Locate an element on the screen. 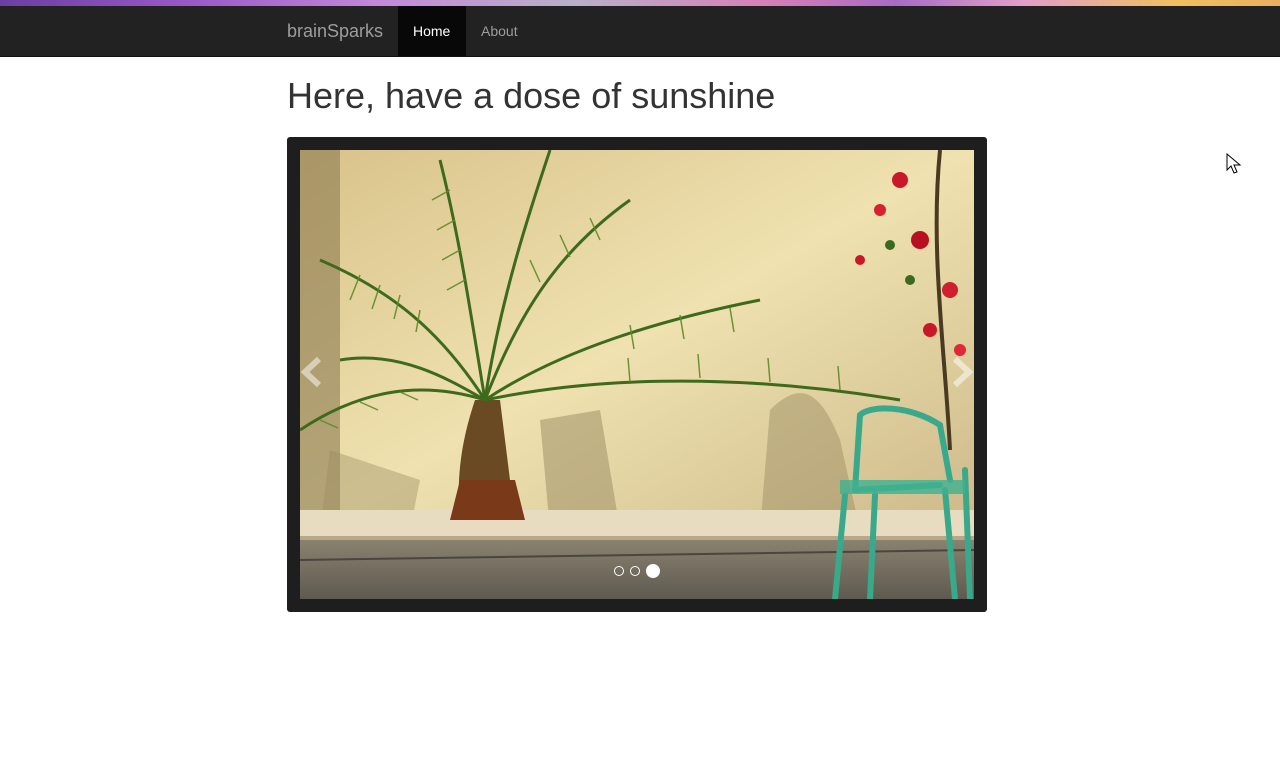  carousel-indicators is located at coordinates (637, 571).